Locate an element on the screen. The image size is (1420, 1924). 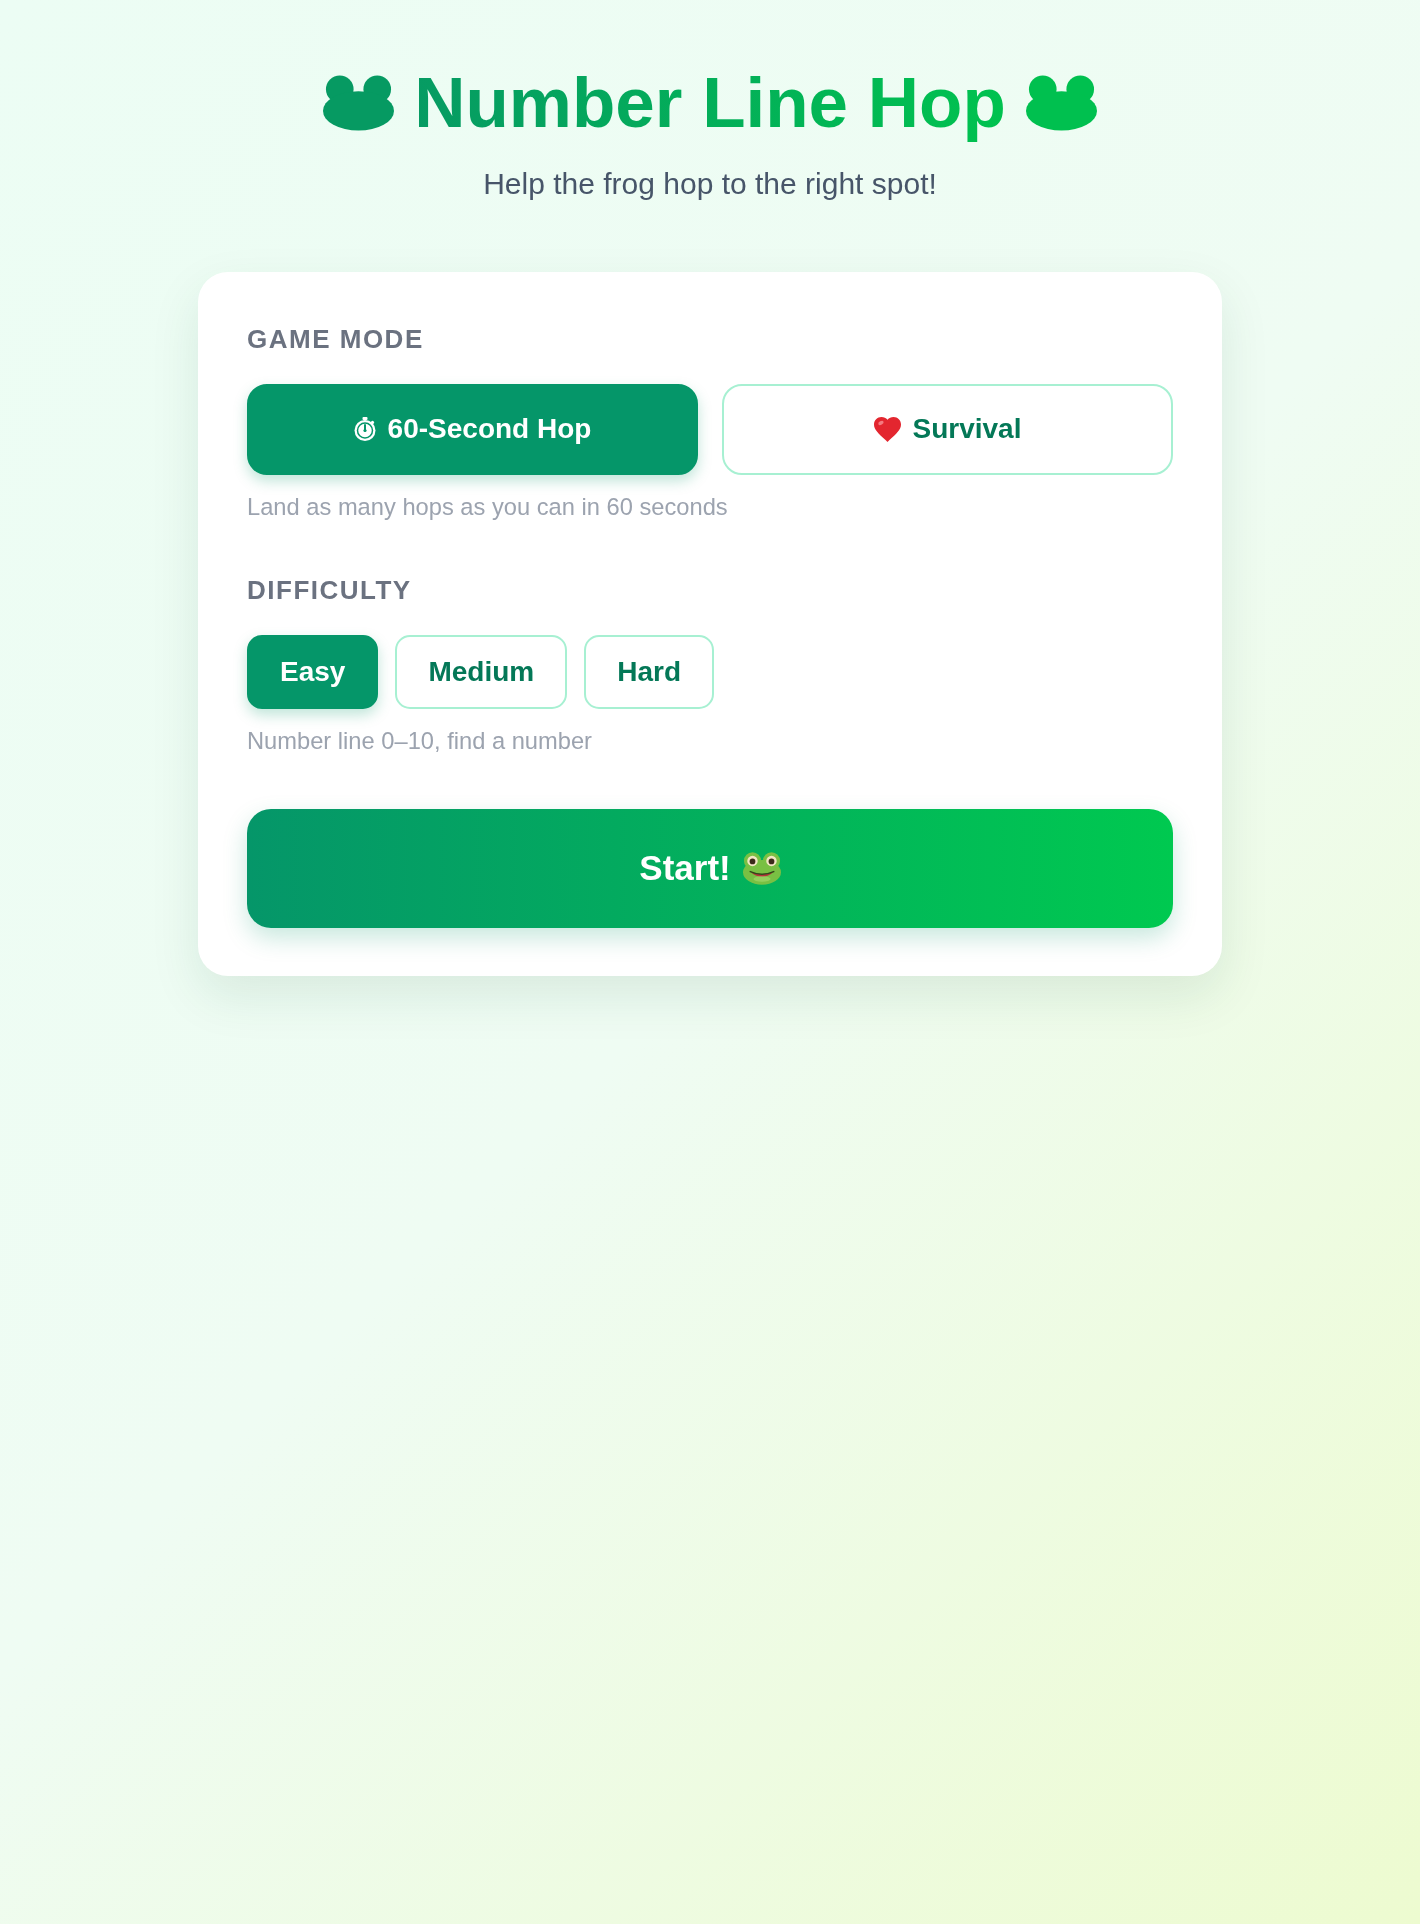
start-button: Start! is located at coordinates (710, 868).